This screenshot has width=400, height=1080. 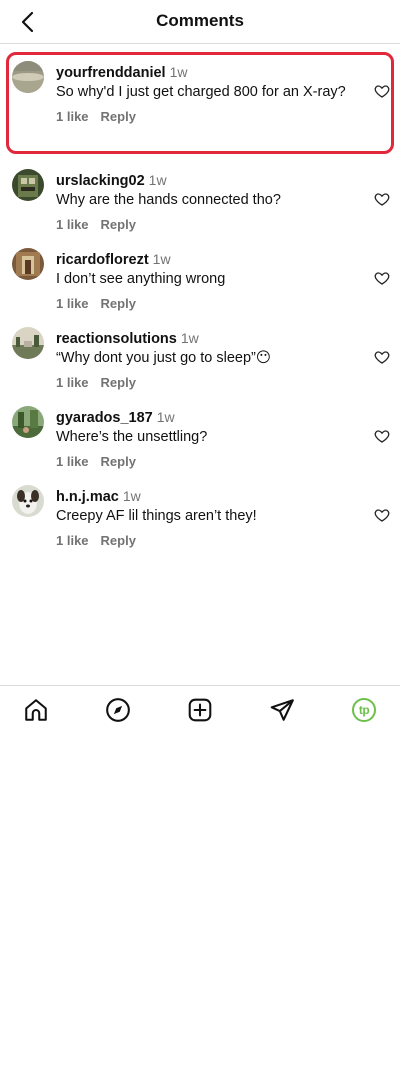 I want to click on comment-text: Creepy AF lil things aren’t they!, so click(x=156, y=516).